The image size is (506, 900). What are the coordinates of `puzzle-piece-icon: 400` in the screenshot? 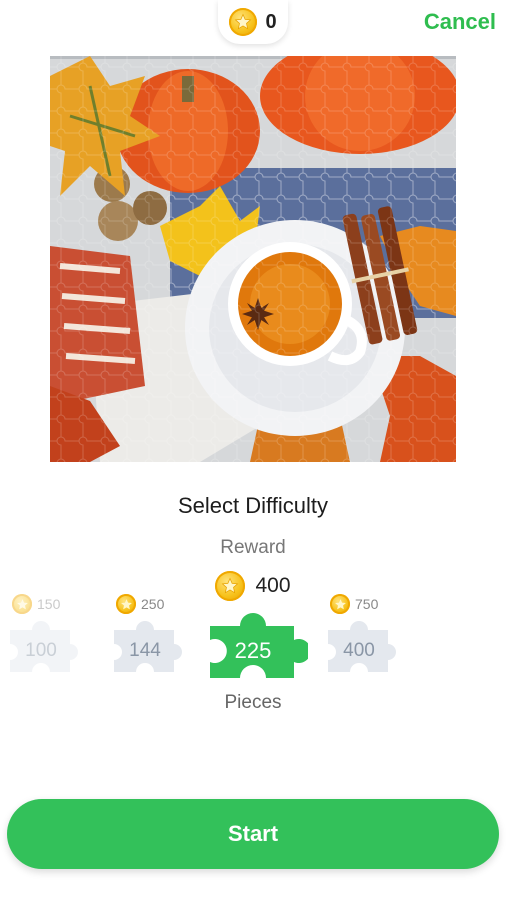 It's located at (359, 651).